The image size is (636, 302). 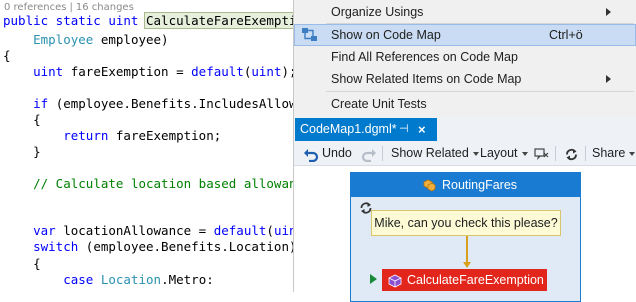 I want to click on show-related-dropdown: Show Related, so click(x=435, y=153).